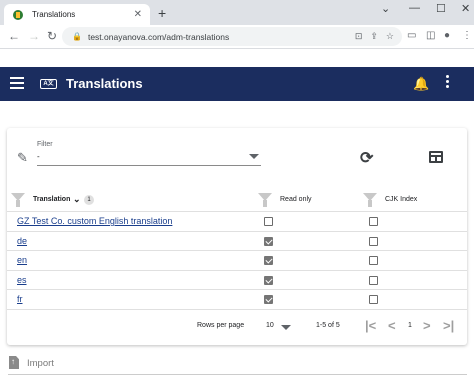 The image size is (474, 384). I want to click on translation-link: es, so click(22, 280).